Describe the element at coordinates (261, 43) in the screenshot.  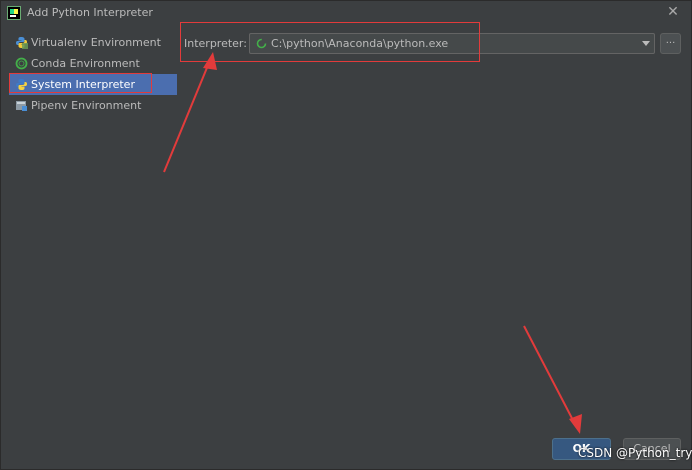
I see `loading-spinner-icon` at that location.